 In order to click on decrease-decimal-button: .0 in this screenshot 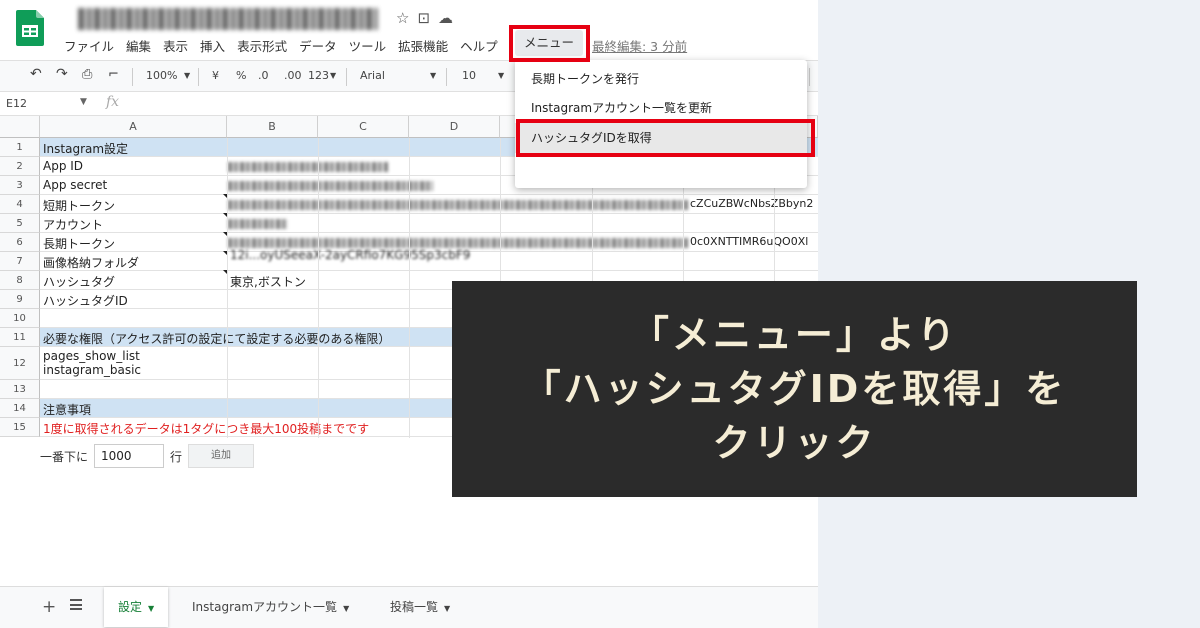, I will do `click(263, 75)`.